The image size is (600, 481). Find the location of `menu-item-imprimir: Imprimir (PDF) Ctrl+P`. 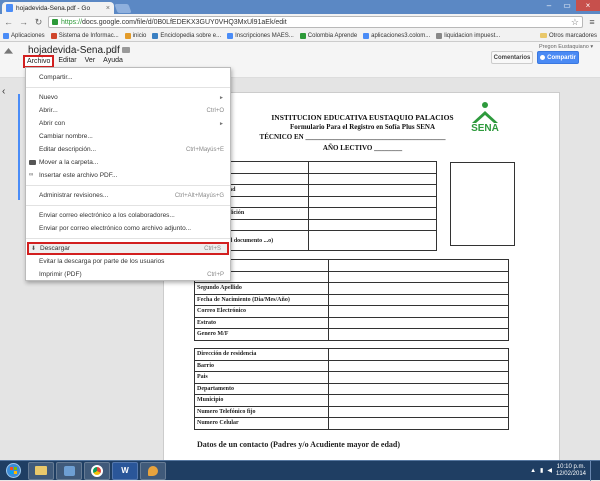

menu-item-imprimir: Imprimir (PDF) Ctrl+P is located at coordinates (128, 274).